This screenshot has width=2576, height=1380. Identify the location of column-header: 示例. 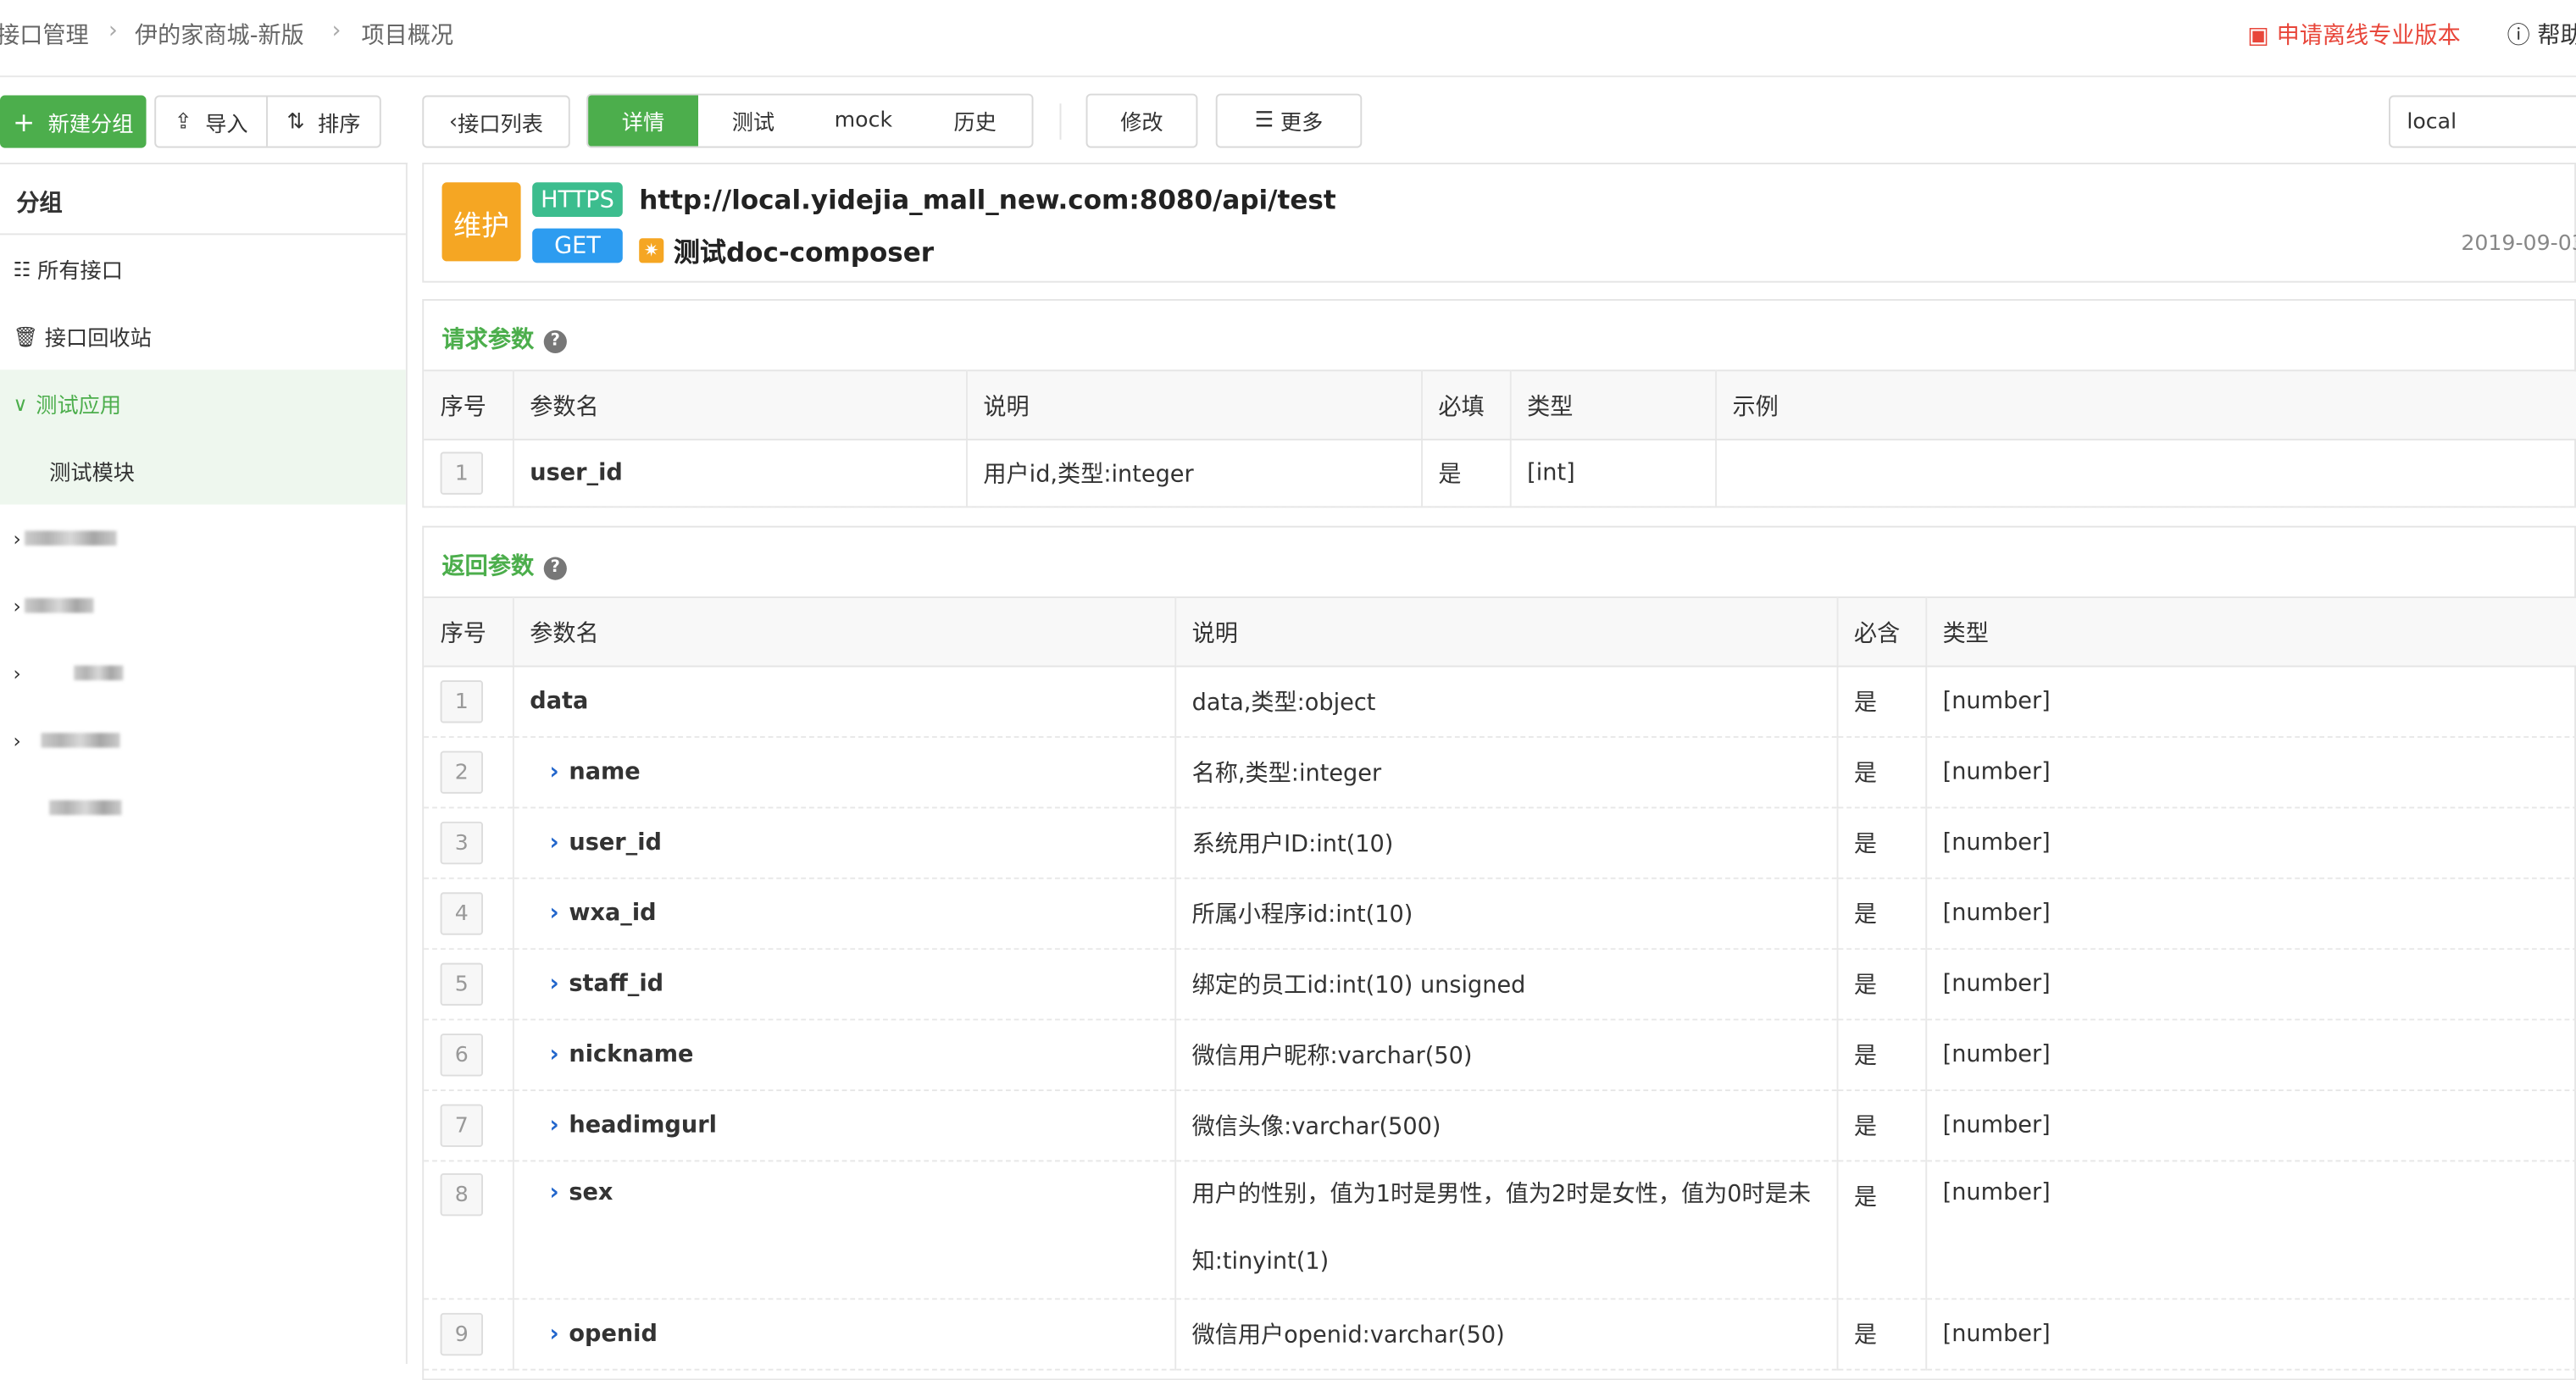
(2145, 405).